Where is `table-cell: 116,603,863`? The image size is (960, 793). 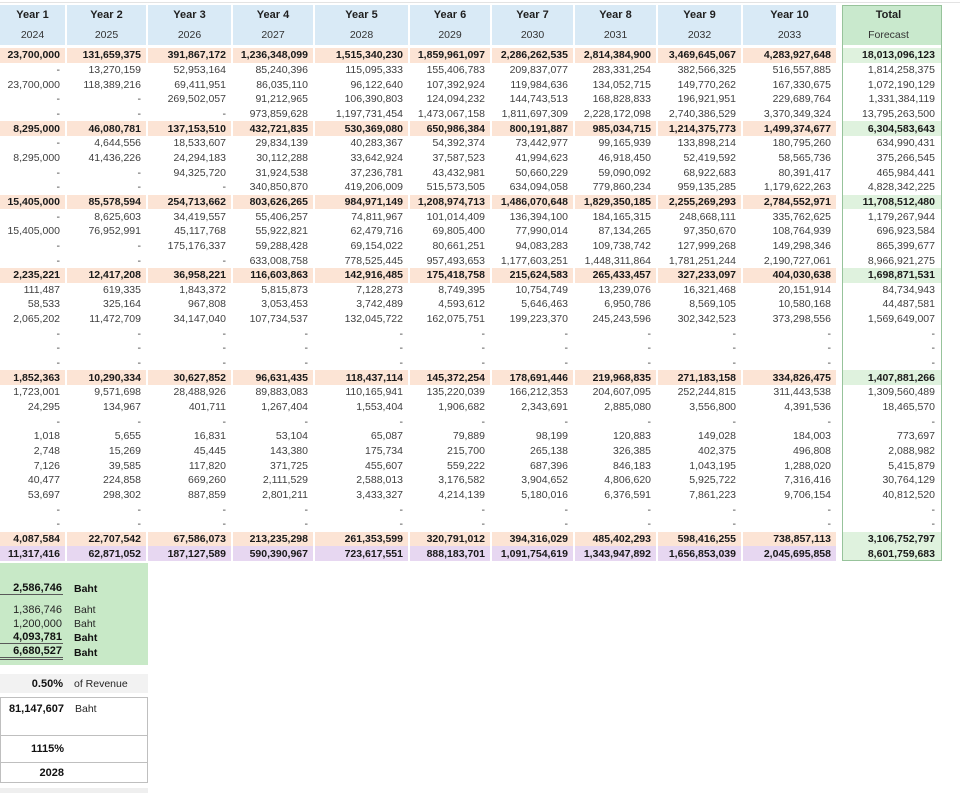
table-cell: 116,603,863 is located at coordinates (274, 275).